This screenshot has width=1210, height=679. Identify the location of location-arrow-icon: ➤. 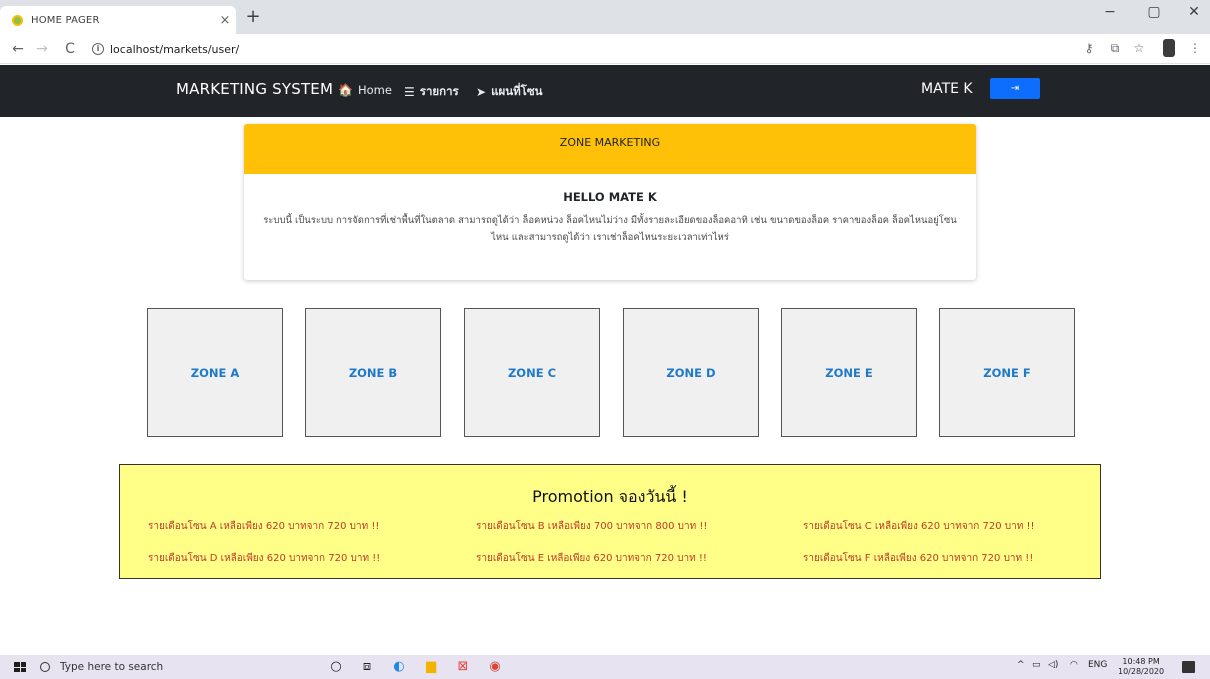
(481, 92).